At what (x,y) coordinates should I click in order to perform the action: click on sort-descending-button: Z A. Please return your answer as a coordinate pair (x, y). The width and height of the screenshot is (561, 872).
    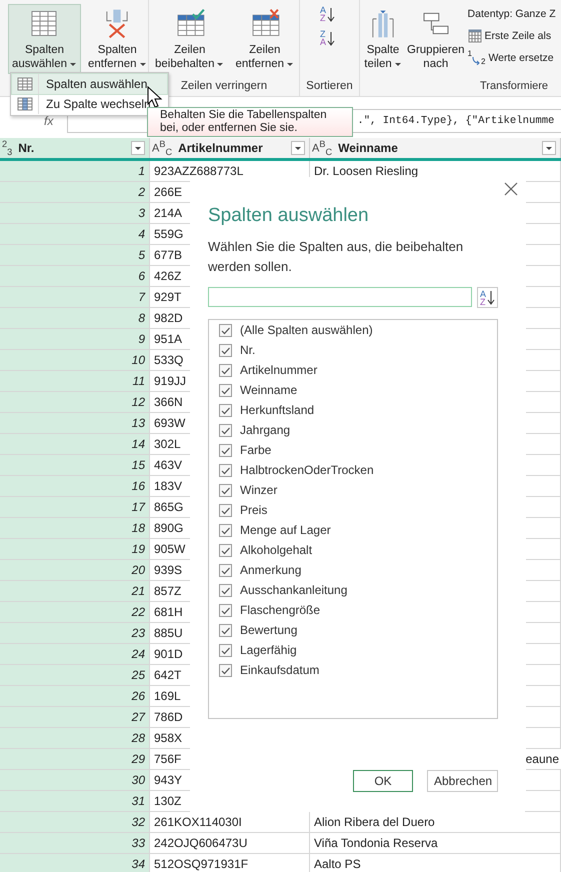
    Looking at the image, I should click on (328, 38).